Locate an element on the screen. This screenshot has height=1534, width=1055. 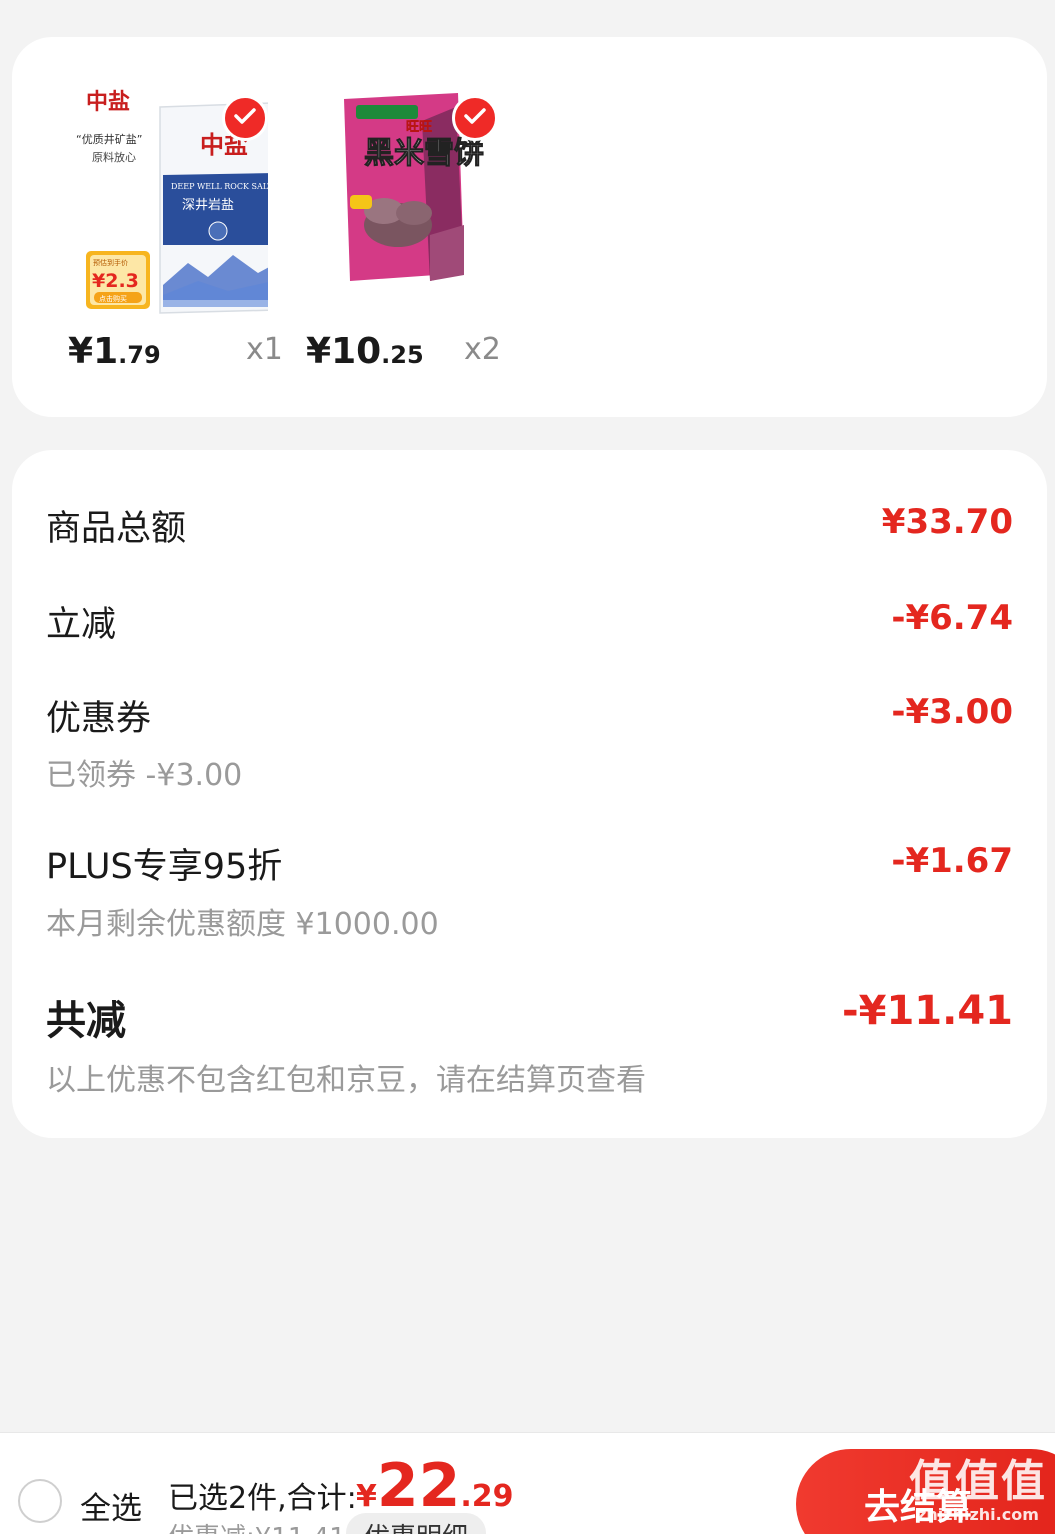
site-watermark: 值值值 zhizhizhi.com is located at coordinates (978, 1490).